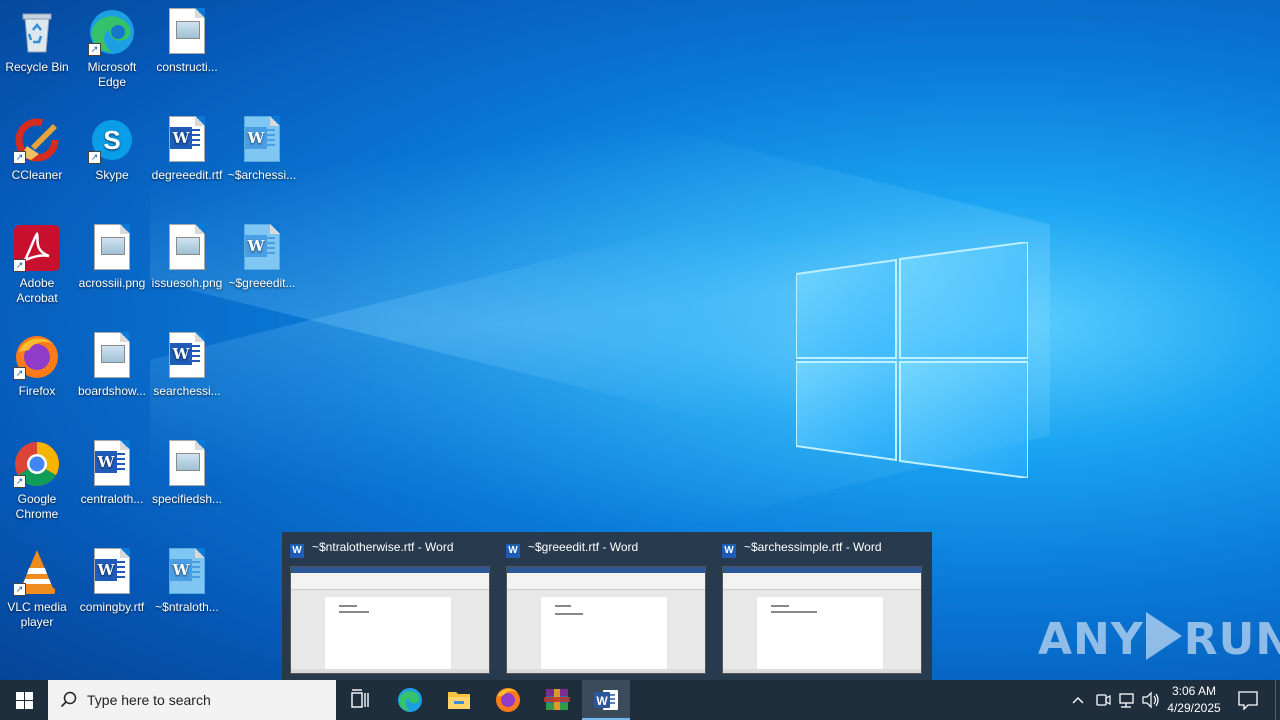 The width and height of the screenshot is (1280, 720). I want to click on desktop-icon-issuesoh-png: issuesoh.png, so click(187, 257).